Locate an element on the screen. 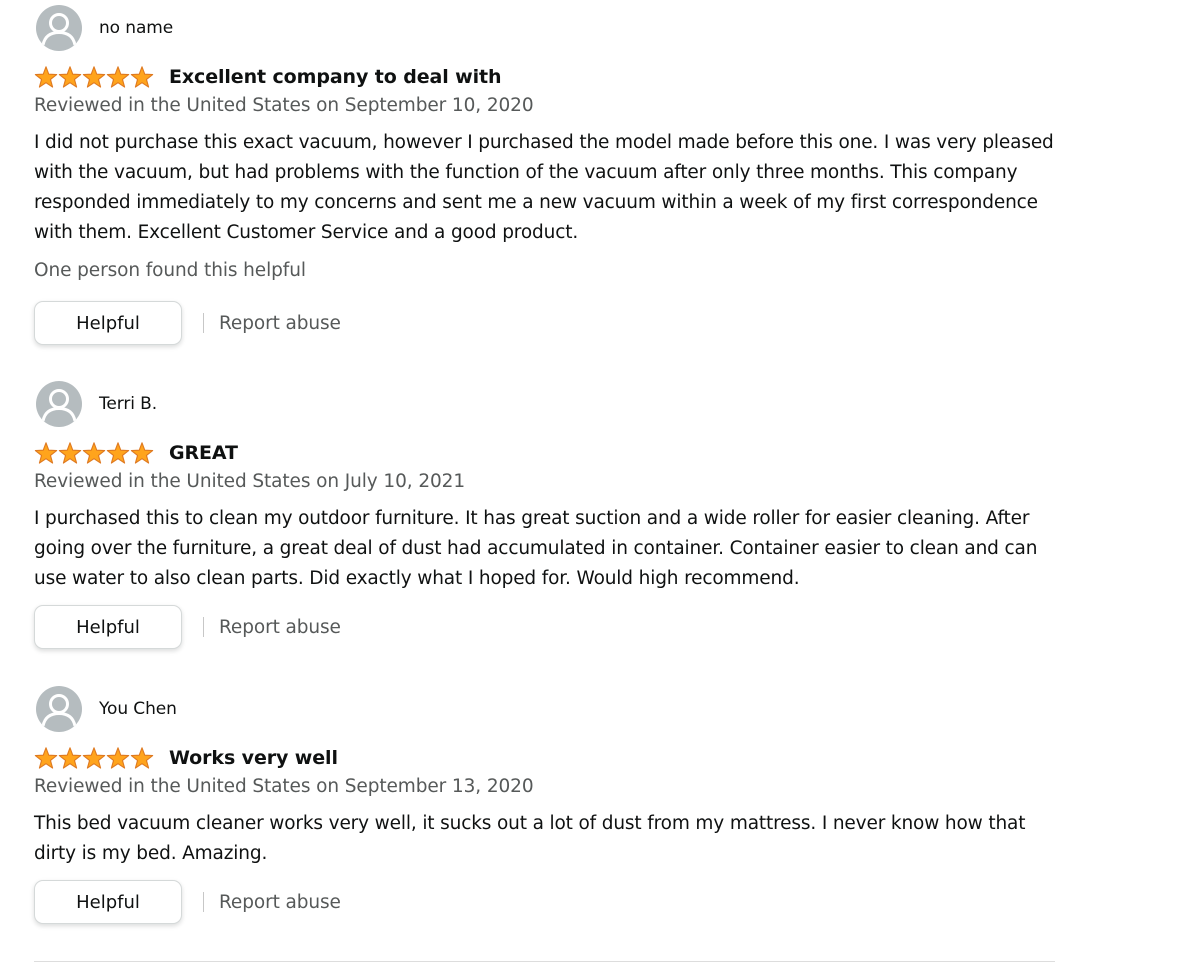 The image size is (1193, 974). review-title: Excellent company to deal with is located at coordinates (335, 77).